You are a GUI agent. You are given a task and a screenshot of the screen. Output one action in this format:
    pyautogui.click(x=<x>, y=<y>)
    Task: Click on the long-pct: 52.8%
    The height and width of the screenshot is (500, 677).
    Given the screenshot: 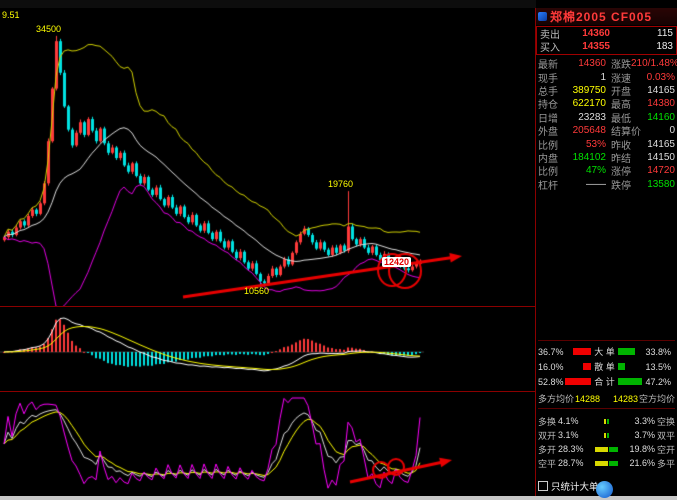 What is the action you would take?
    pyautogui.click(x=551, y=381)
    